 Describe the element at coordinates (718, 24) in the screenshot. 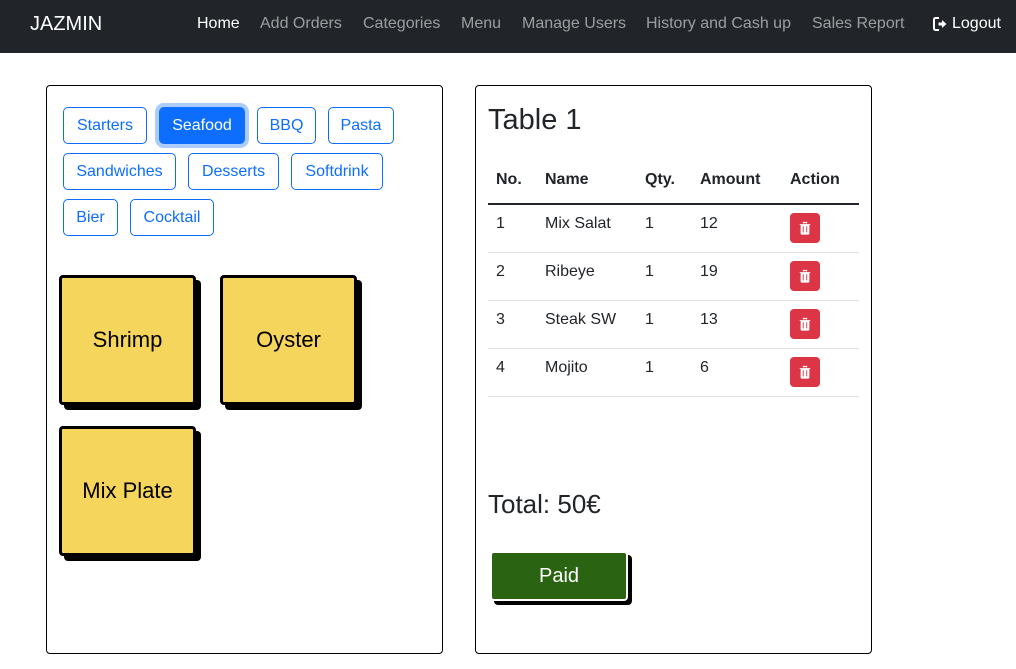

I see `nav-history-cash-up: History and Cash up` at that location.